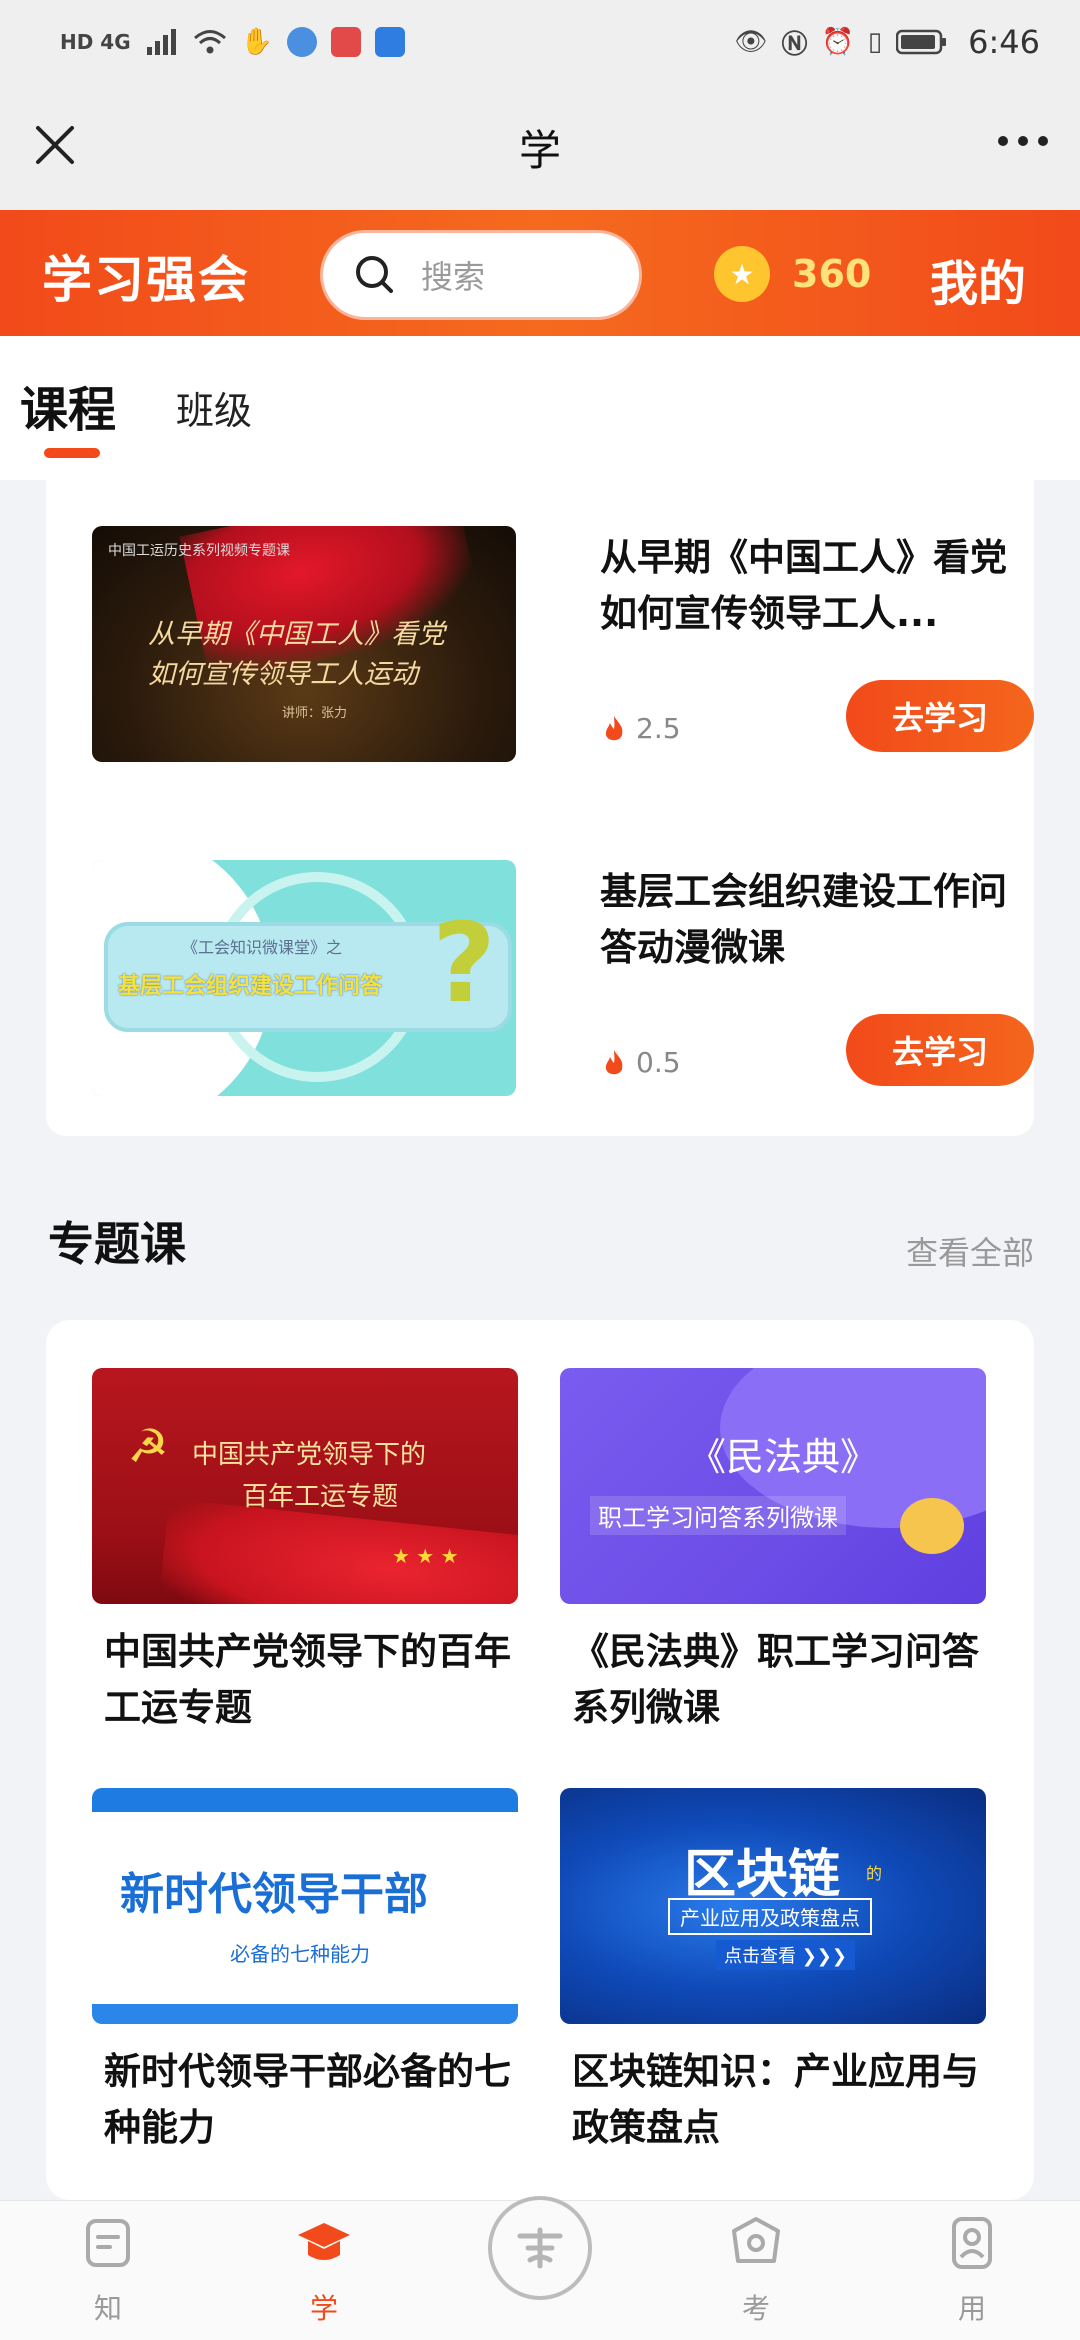  I want to click on tab-courses: 课程, so click(68, 405).